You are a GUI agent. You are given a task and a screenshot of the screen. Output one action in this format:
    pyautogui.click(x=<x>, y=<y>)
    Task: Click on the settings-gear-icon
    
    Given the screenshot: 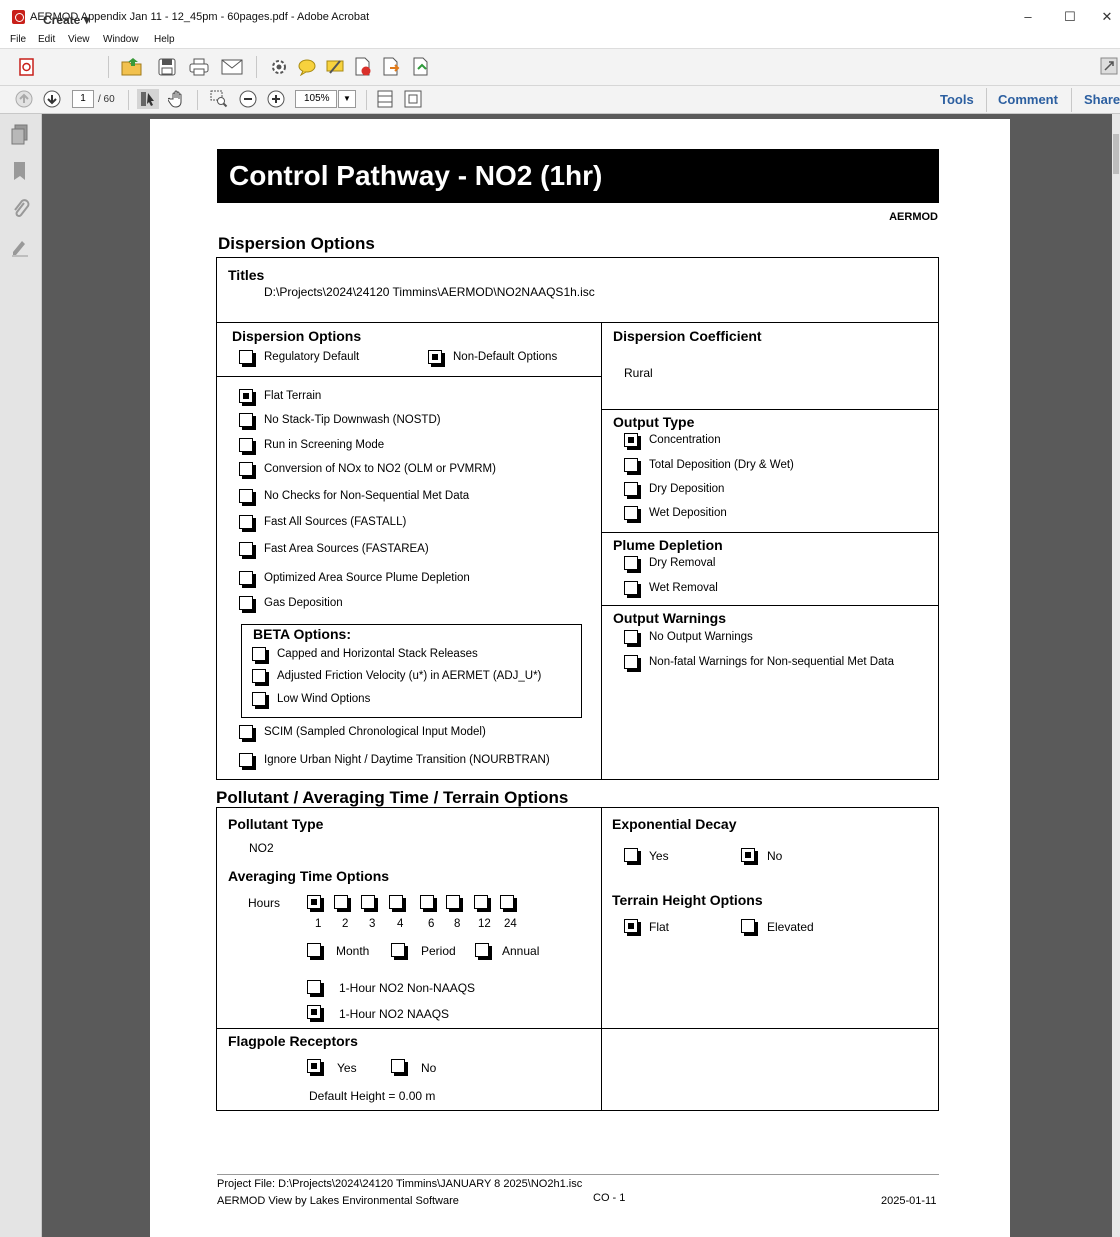 What is the action you would take?
    pyautogui.click(x=279, y=67)
    